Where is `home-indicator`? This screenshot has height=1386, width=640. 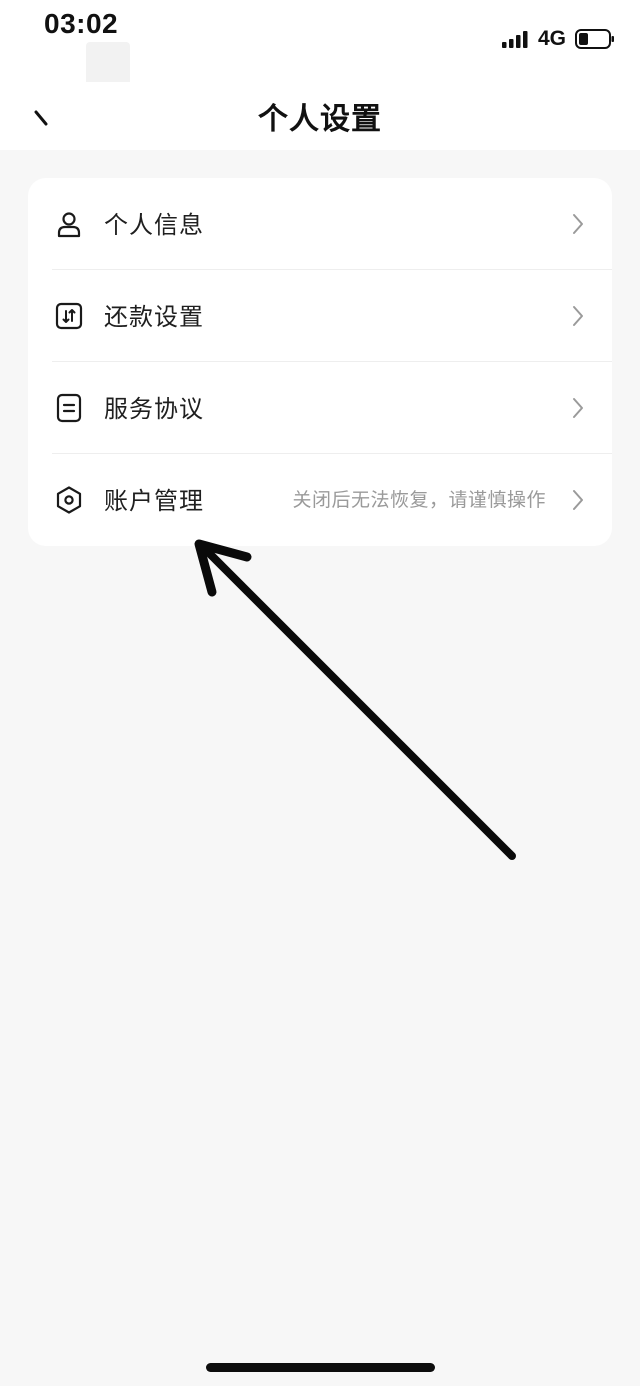
home-indicator is located at coordinates (320, 1367).